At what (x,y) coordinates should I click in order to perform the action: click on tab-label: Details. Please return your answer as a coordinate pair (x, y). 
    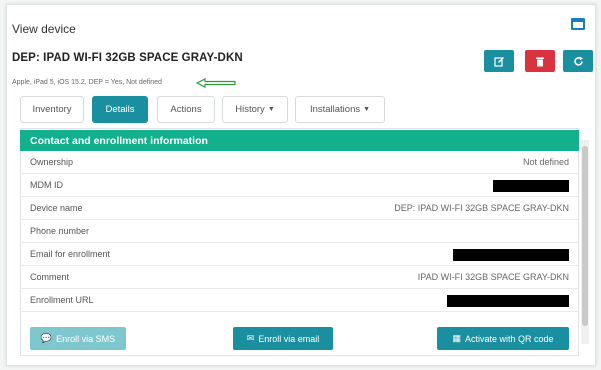
    Looking at the image, I should click on (120, 109).